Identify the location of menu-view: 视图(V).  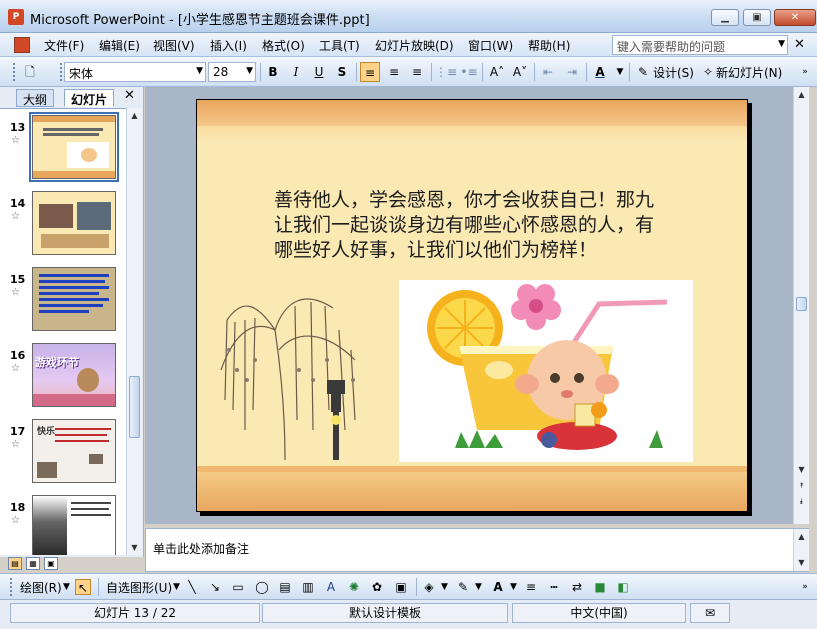
(174, 45).